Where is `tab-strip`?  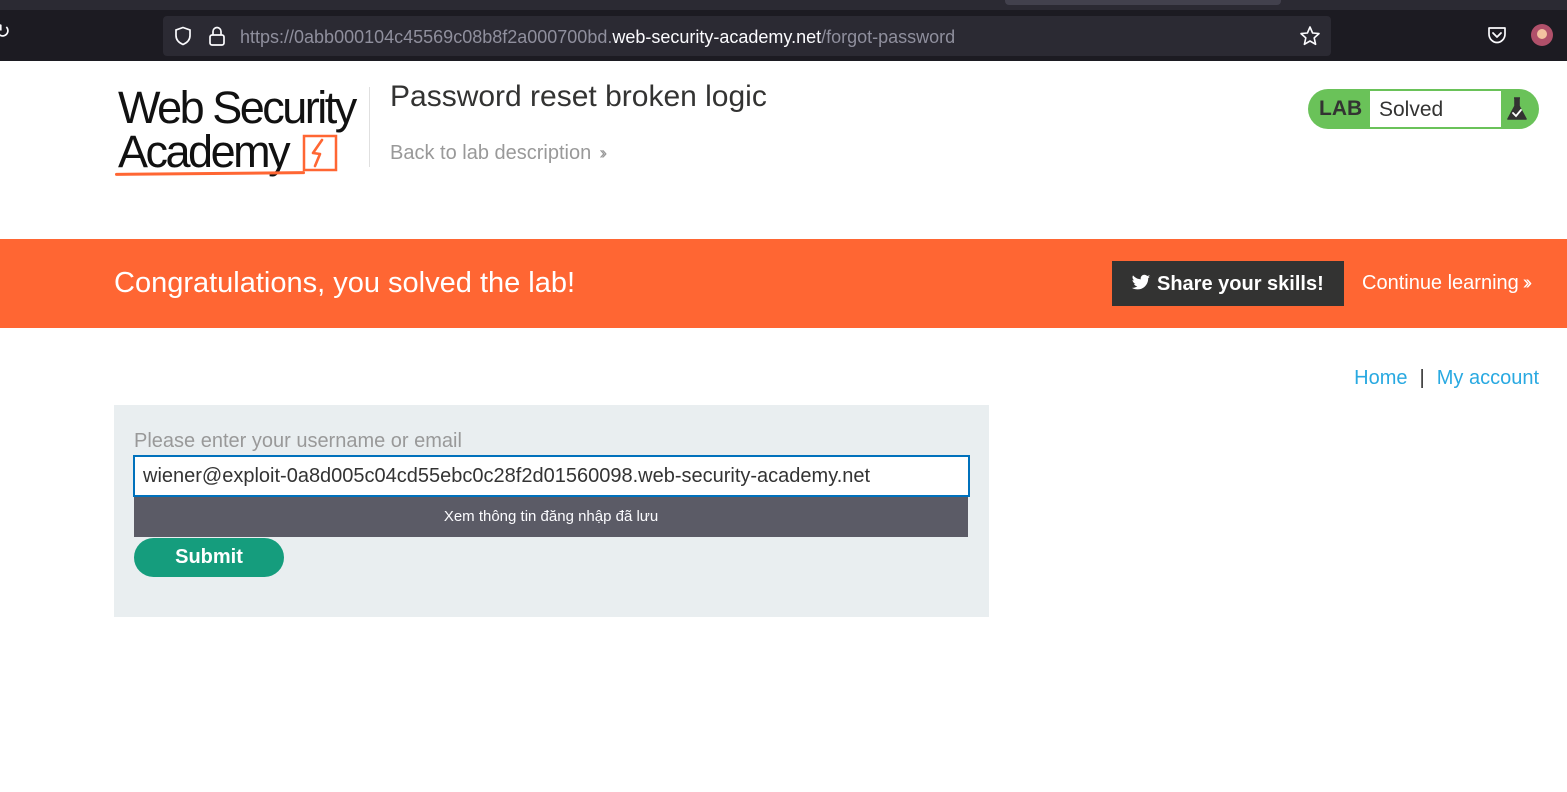 tab-strip is located at coordinates (783, 5).